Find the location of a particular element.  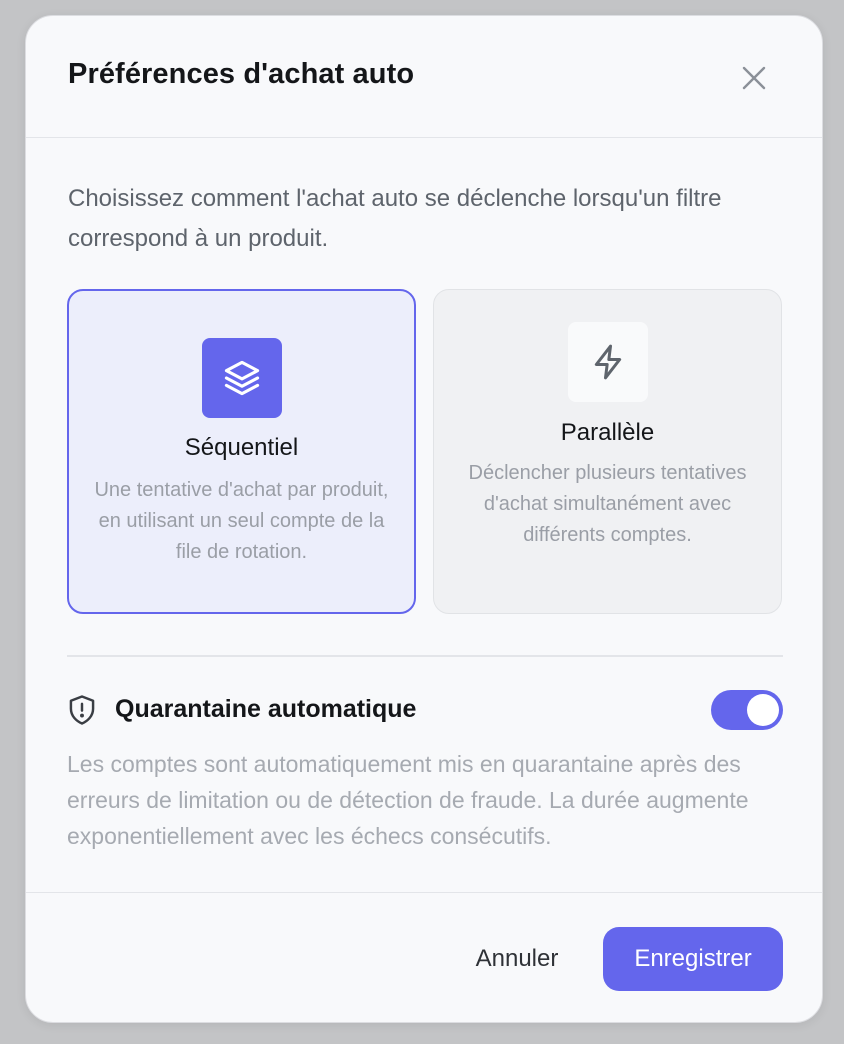

section-divider is located at coordinates (425, 656).